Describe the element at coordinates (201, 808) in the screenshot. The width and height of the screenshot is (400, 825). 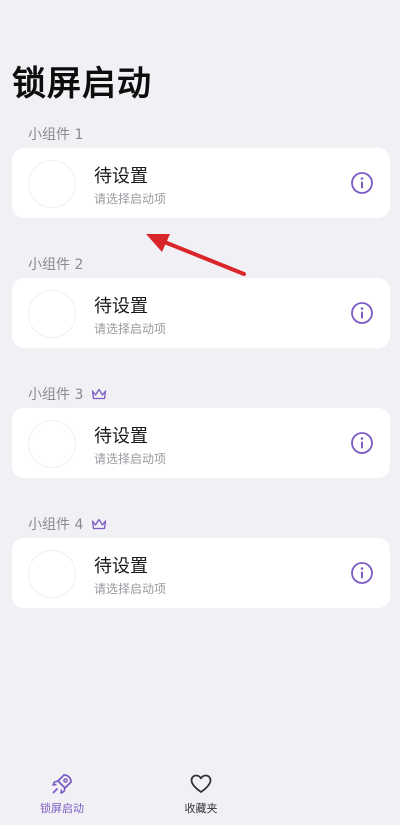
I see `tab-label: 收藏夹` at that location.